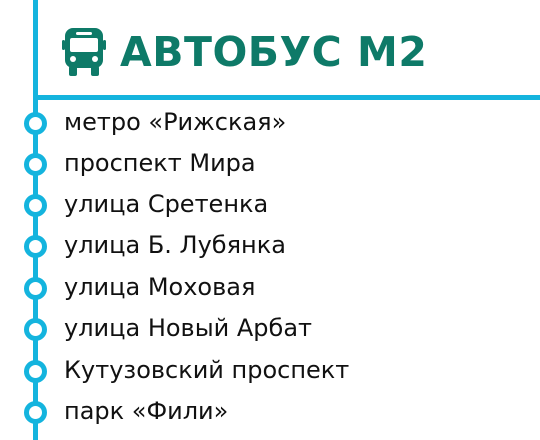  Describe the element at coordinates (270, 204) in the screenshot. I see `stop-item: улица Сретенка` at that location.